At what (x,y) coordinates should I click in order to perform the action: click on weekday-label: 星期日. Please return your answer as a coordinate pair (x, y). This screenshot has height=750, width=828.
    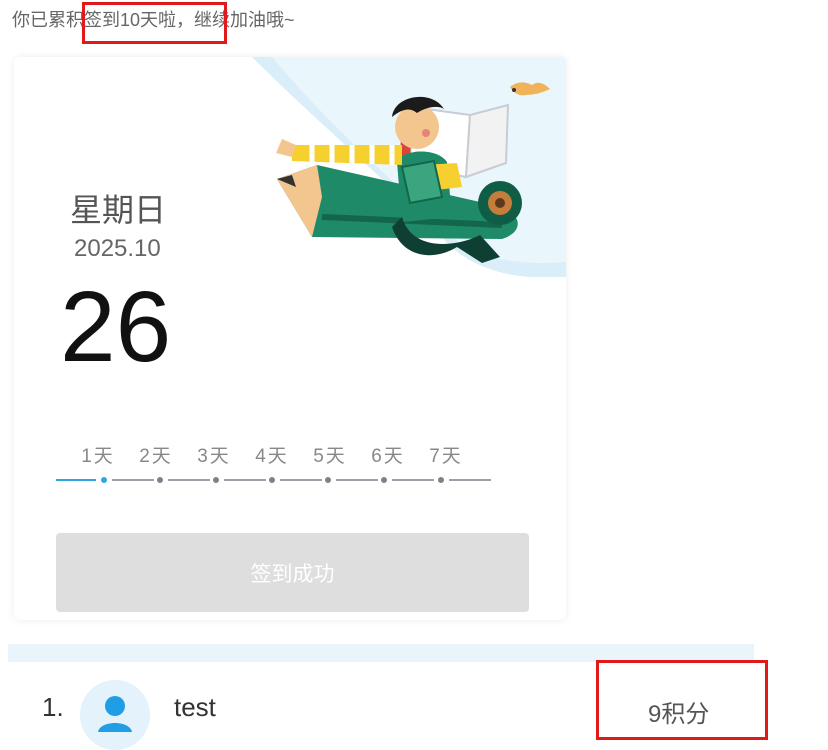
    Looking at the image, I should click on (118, 210).